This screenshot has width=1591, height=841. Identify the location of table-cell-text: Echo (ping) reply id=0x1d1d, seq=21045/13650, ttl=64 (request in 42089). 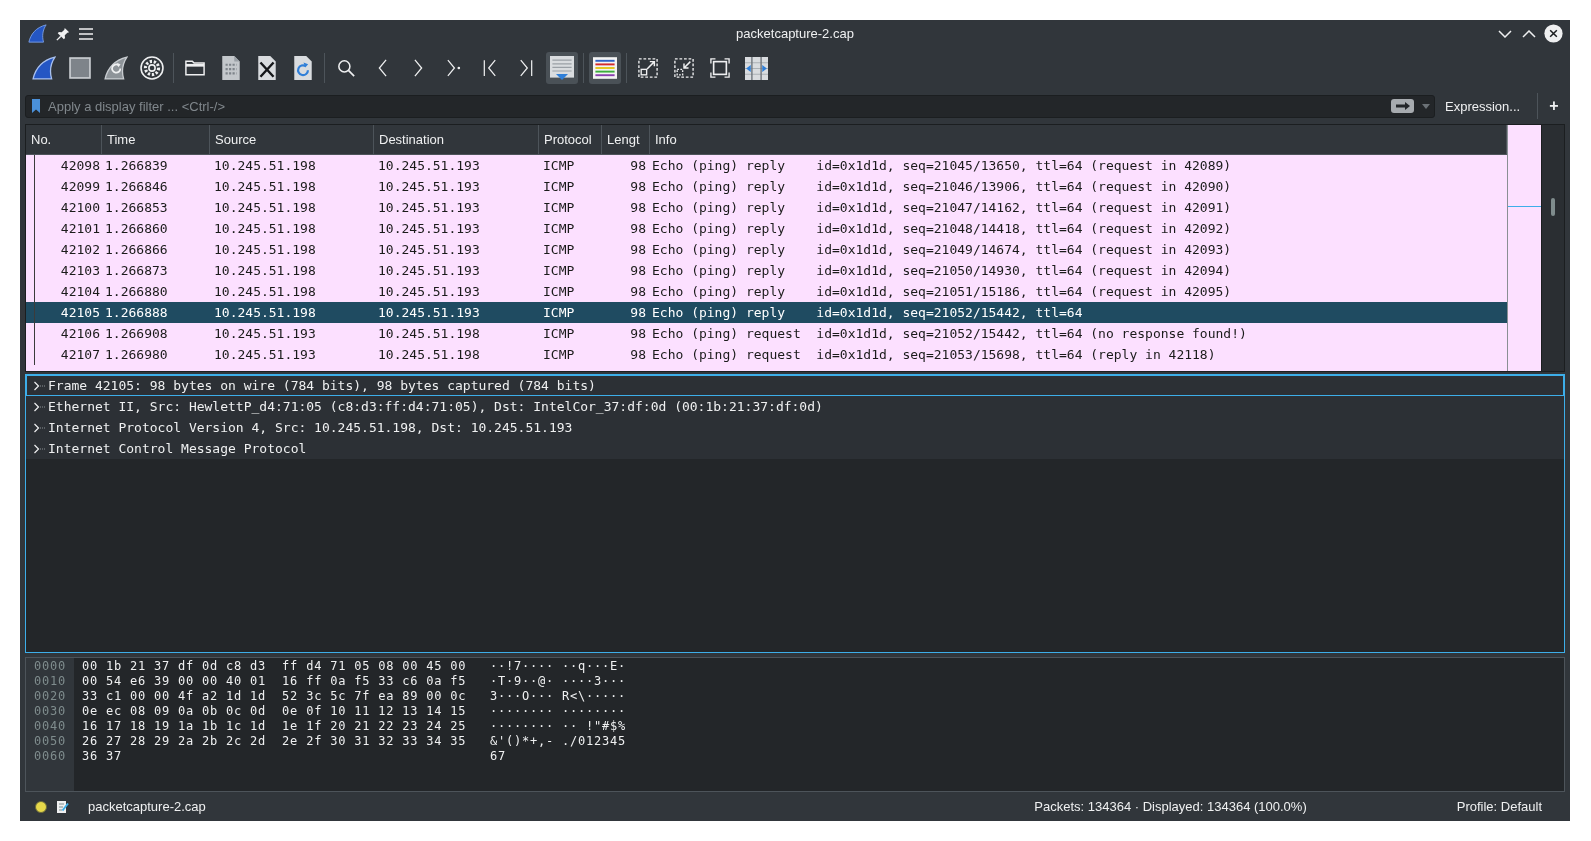
(942, 166).